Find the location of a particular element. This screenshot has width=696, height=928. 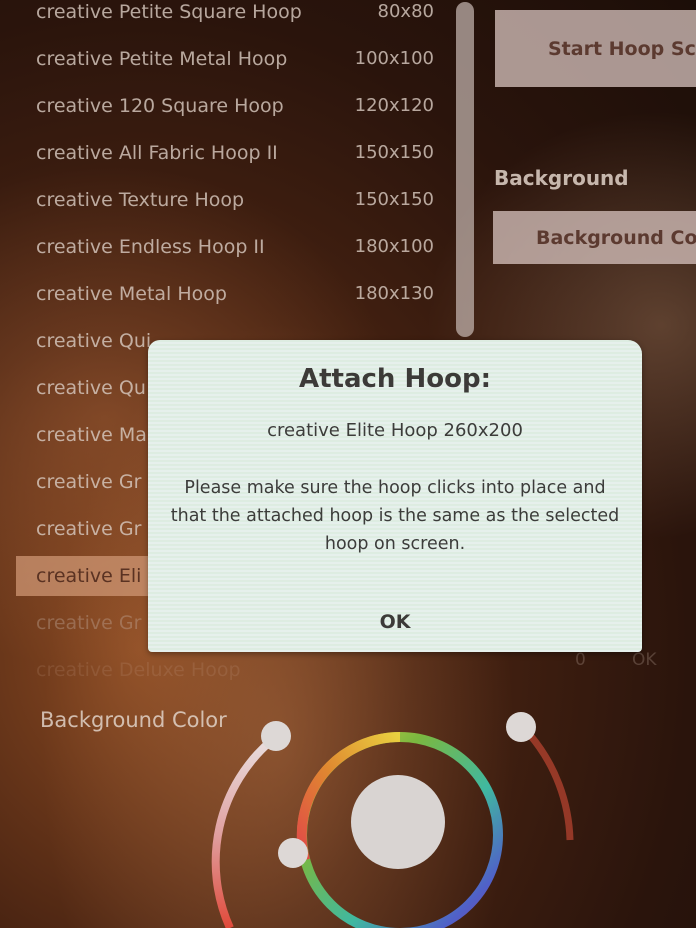

hoop-name: creative Eli is located at coordinates (89, 576).